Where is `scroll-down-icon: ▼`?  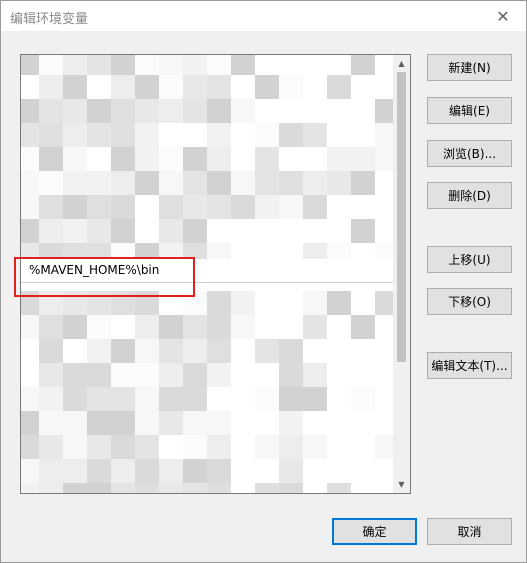
scroll-down-icon: ▼ is located at coordinates (401, 484).